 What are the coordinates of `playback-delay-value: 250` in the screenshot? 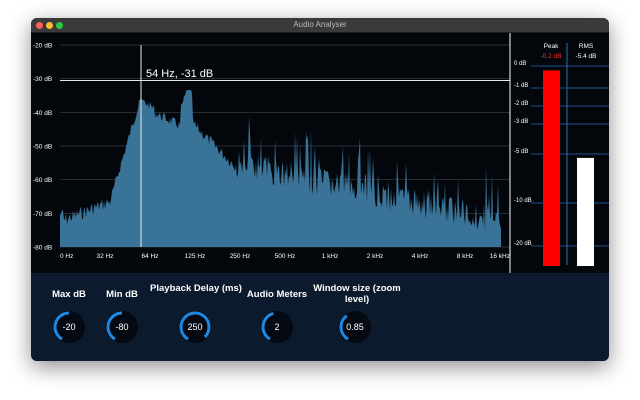 It's located at (195, 327).